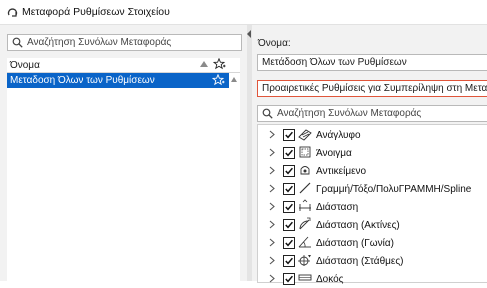 This screenshot has width=487, height=288. I want to click on tree-item: Διάσταση (Γωνία), so click(372, 243).